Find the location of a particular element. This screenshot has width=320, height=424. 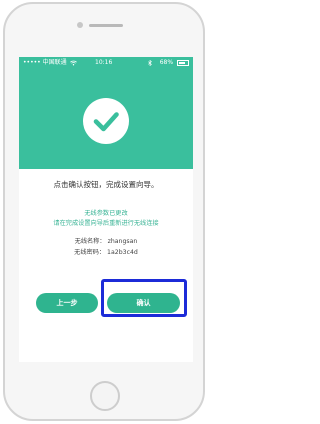

earpiece-speaker is located at coordinates (106, 25).